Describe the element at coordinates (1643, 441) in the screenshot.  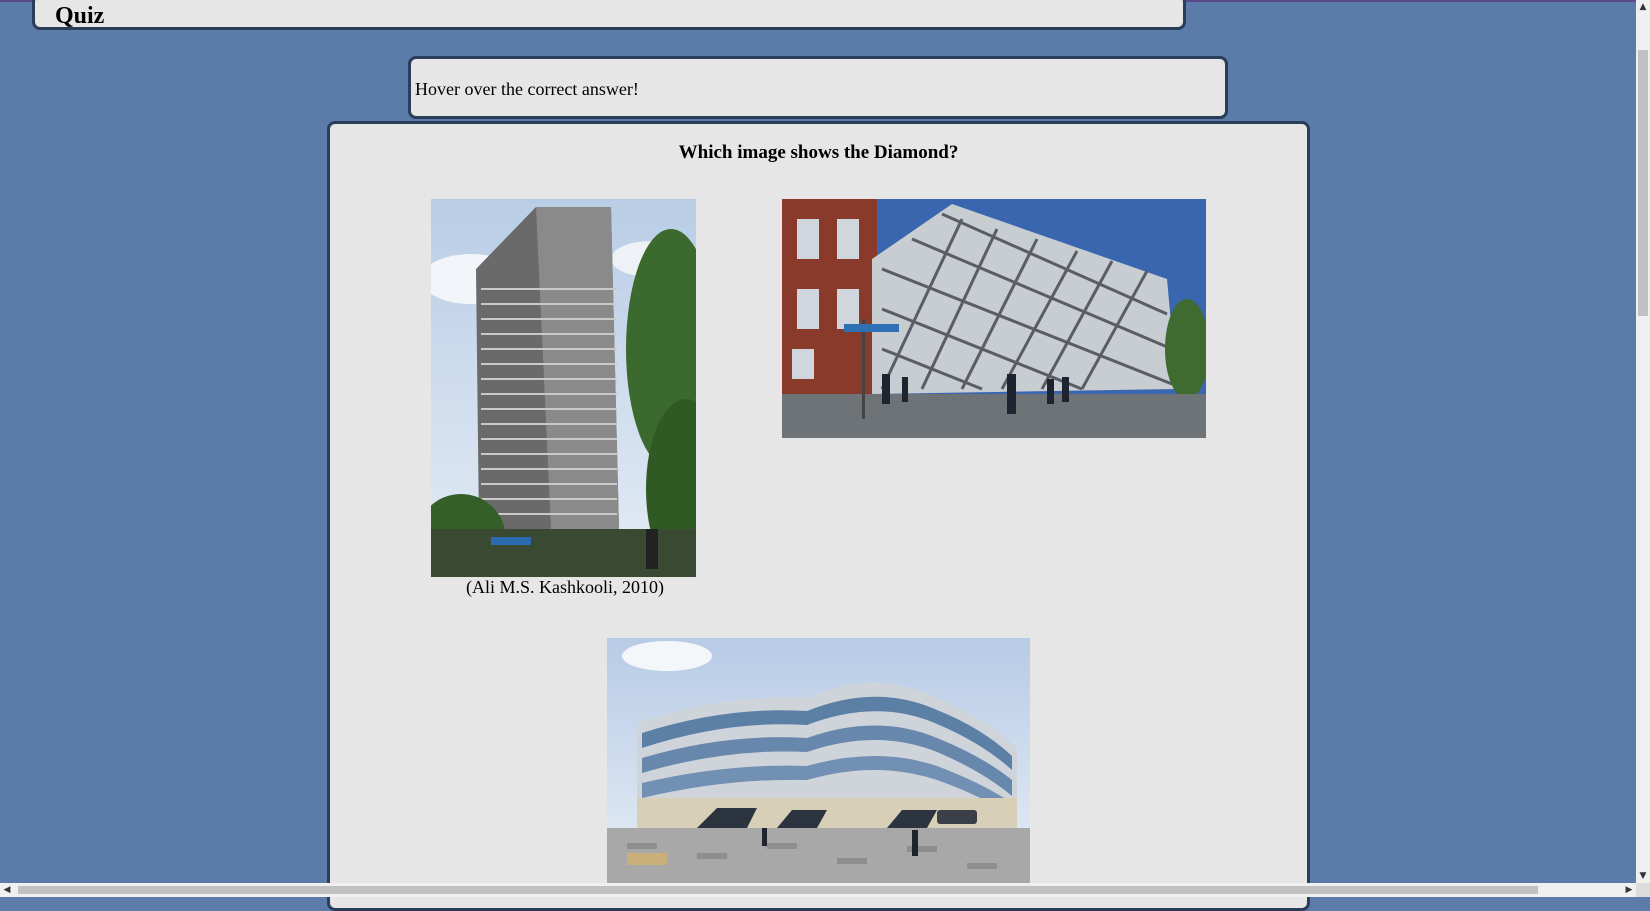
I see `vertical-scrollbar: ▲ ▼` at that location.